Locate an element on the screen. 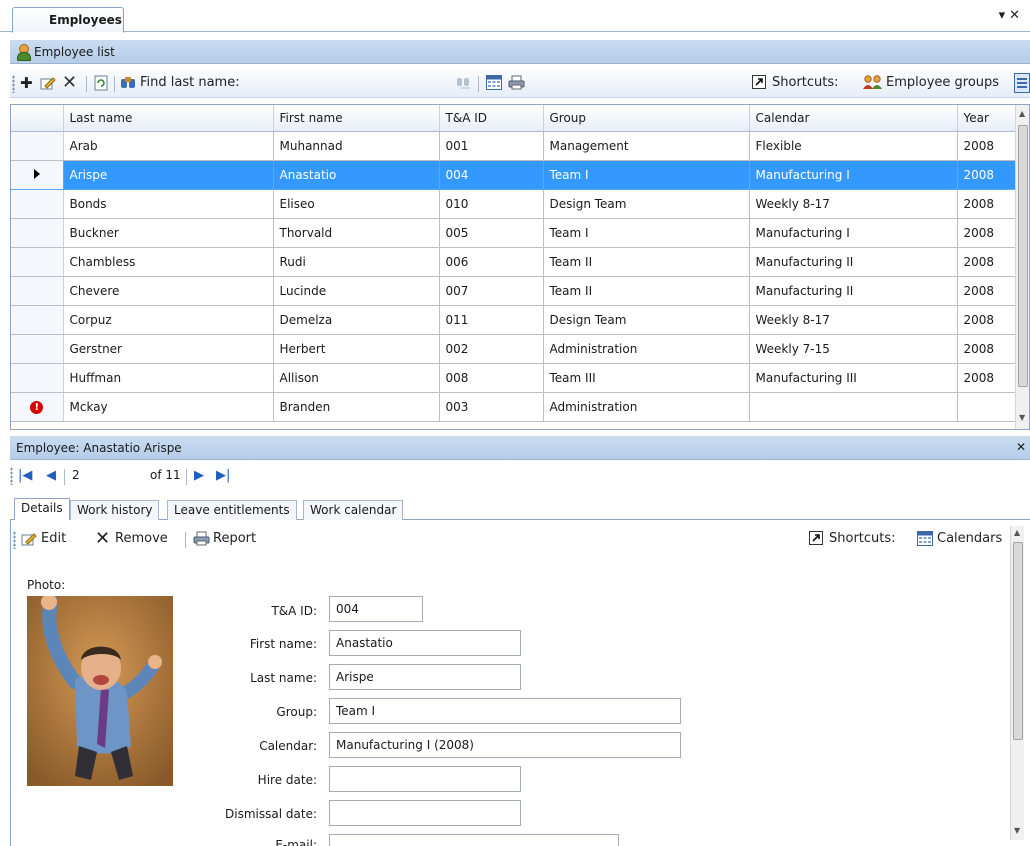  table-row: Arab Muhannad 001 Management Flexible 2008 is located at coordinates (514, 146).